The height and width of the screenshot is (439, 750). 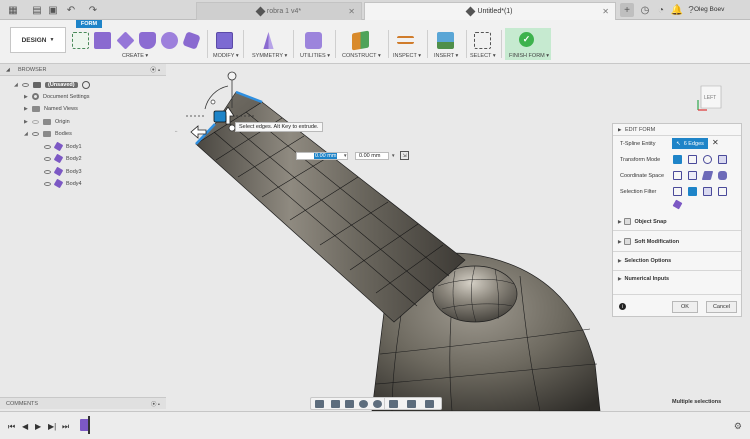 What do you see at coordinates (482, 40) in the screenshot?
I see `select-icon` at bounding box center [482, 40].